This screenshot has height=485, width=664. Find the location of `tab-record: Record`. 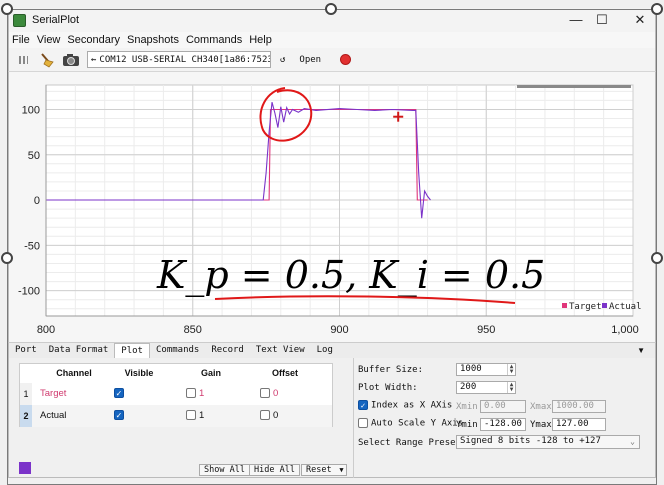

tab-record: Record is located at coordinates (227, 350).